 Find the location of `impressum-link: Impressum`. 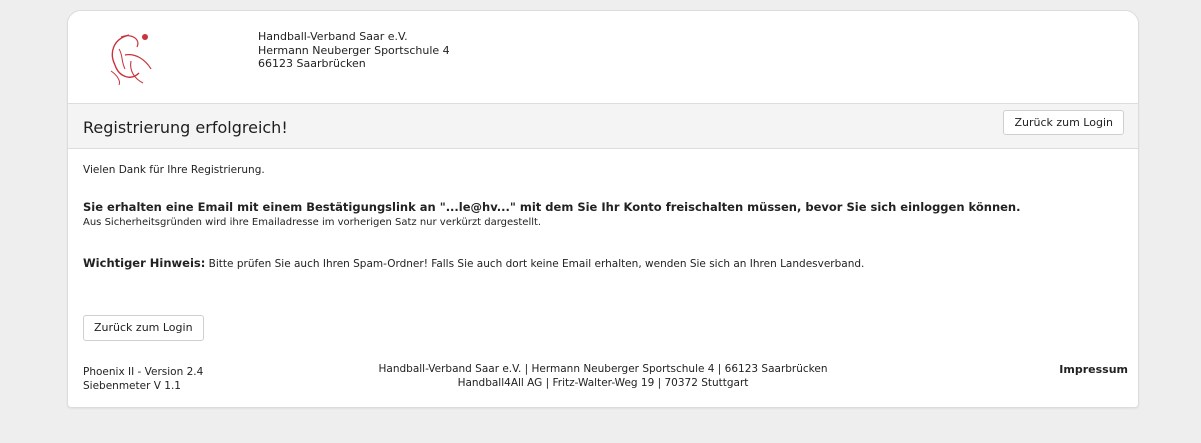

impressum-link: Impressum is located at coordinates (1093, 369).